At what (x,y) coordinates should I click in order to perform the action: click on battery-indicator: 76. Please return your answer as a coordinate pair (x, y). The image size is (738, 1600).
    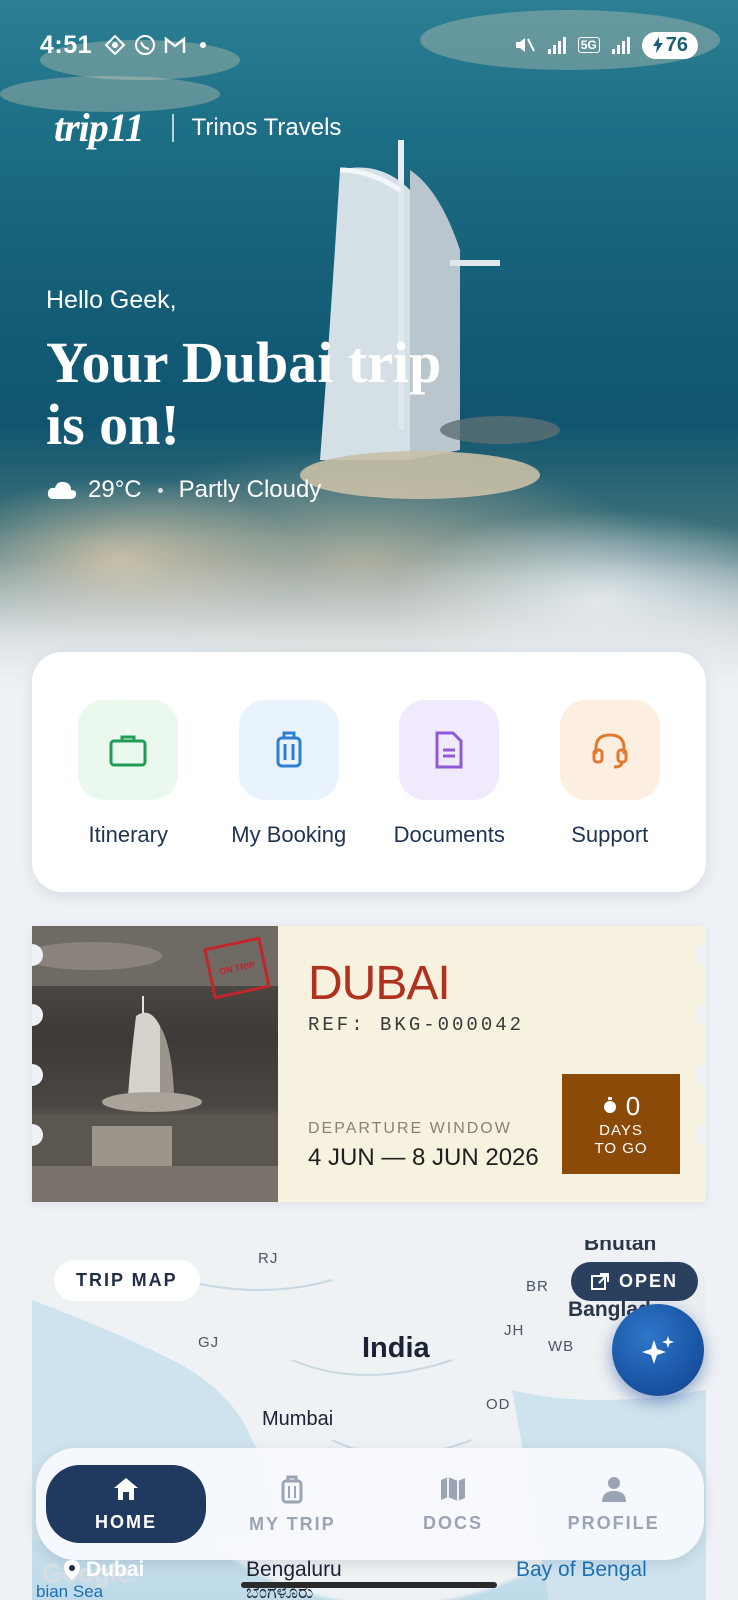
    Looking at the image, I should click on (669, 45).